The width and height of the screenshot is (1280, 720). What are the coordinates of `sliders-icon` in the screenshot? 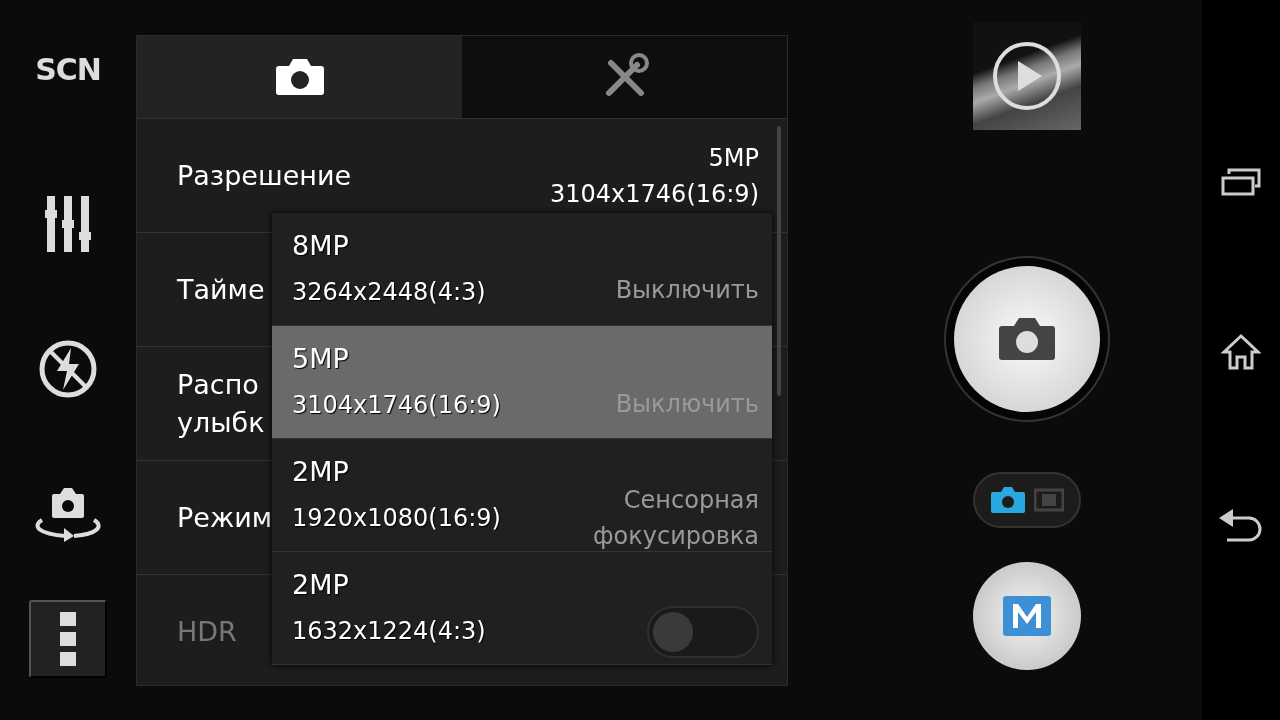 It's located at (68, 224).